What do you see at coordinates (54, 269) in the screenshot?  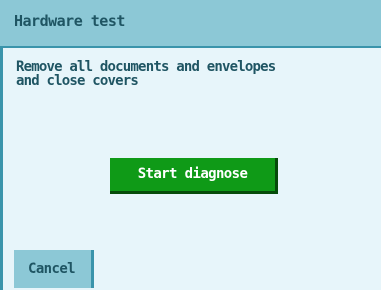 I see `cancel-button: Cancel` at bounding box center [54, 269].